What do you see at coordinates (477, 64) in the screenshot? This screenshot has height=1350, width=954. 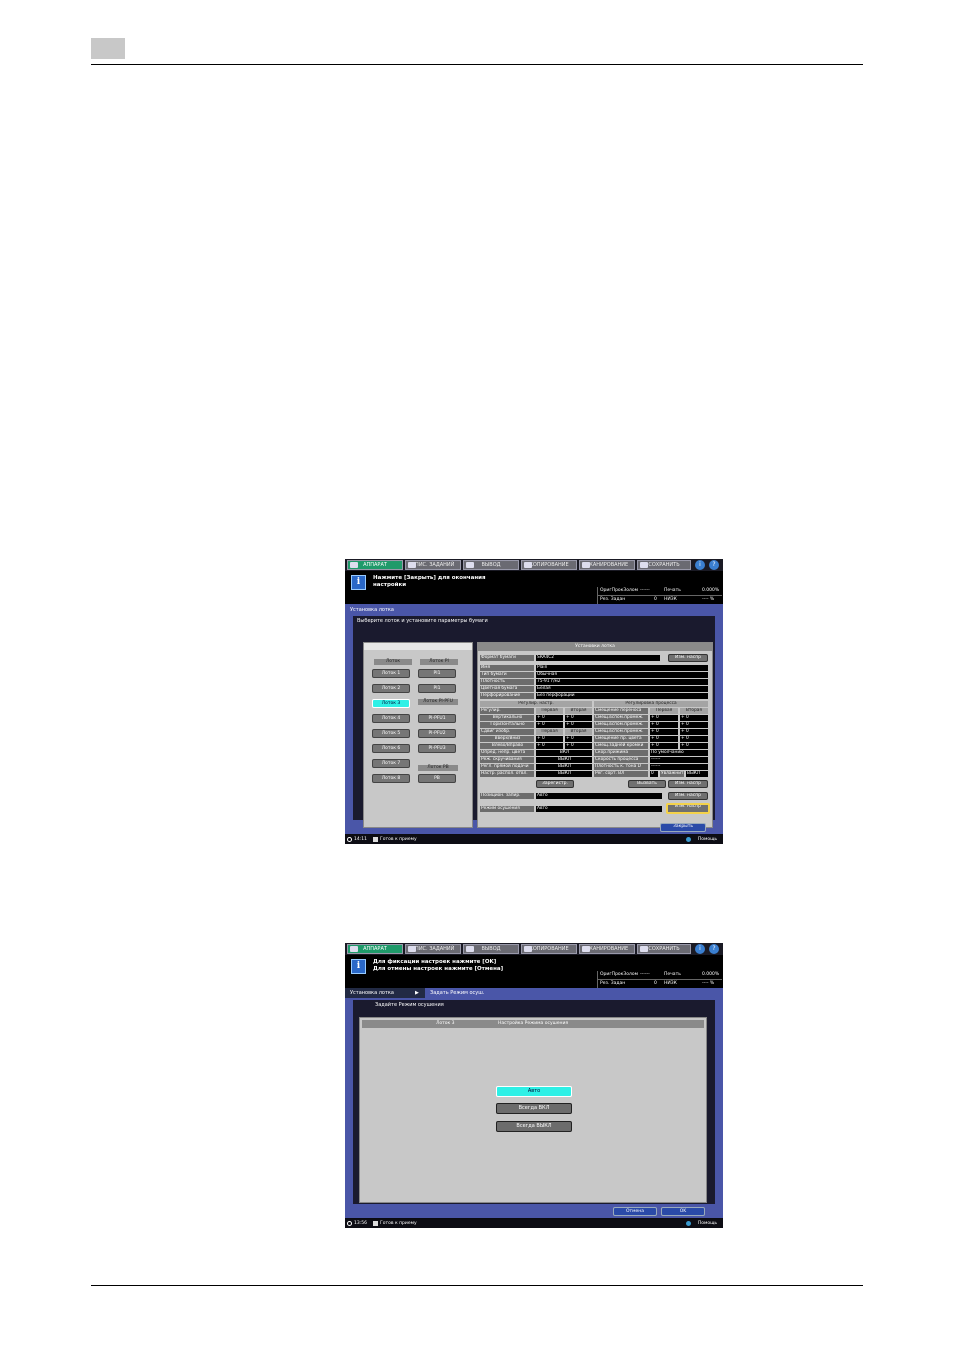 I see `header-rule` at bounding box center [477, 64].